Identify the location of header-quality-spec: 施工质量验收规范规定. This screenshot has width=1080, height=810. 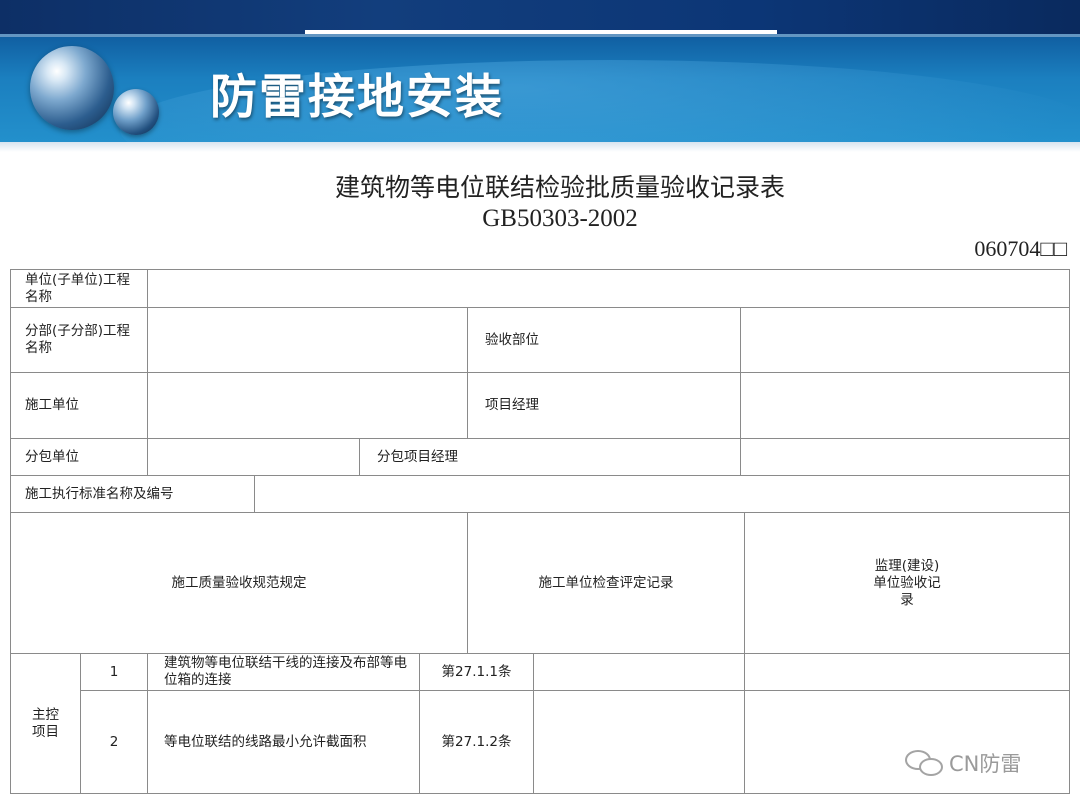
(239, 583).